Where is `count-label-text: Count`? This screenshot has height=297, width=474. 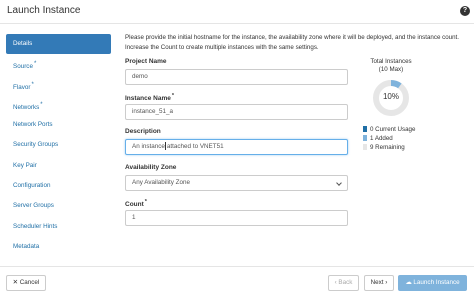 count-label-text: Count is located at coordinates (134, 205).